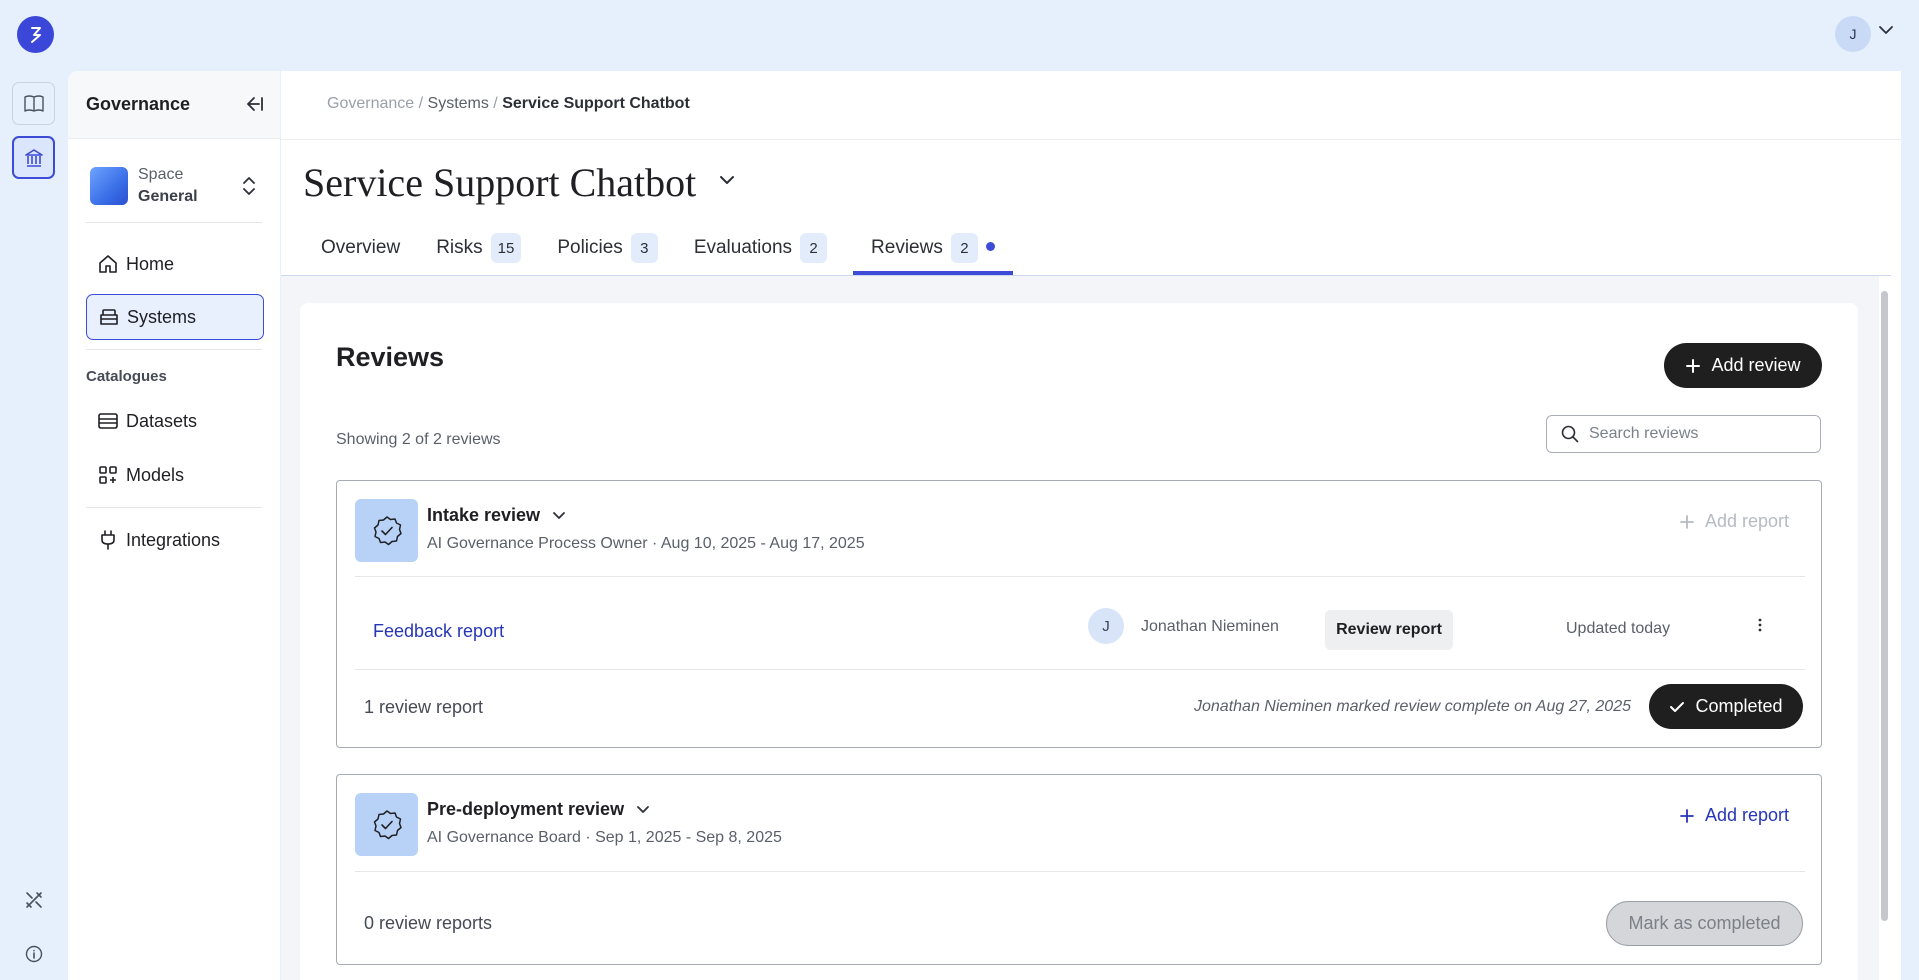 The height and width of the screenshot is (980, 1919). I want to click on scrollbar-thumb, so click(1884, 606).